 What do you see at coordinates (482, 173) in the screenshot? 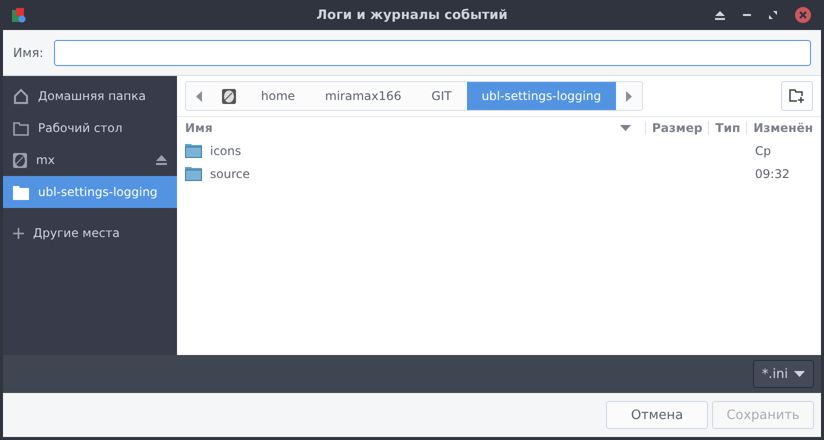
I see `file-name: source` at bounding box center [482, 173].